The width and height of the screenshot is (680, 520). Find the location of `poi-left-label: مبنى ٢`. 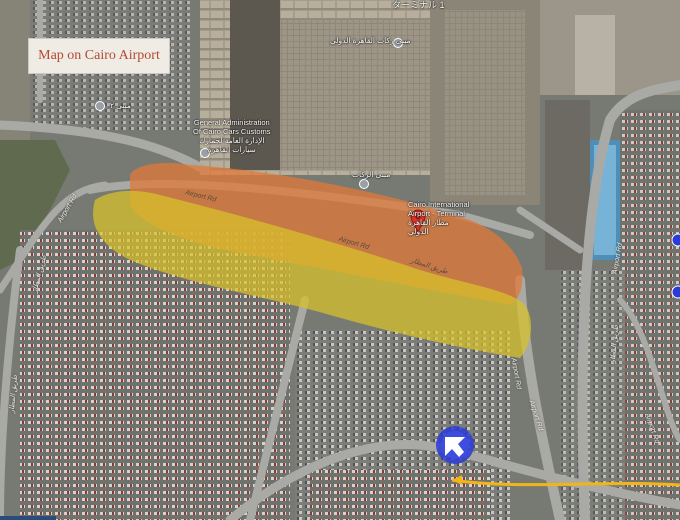

poi-left-label: مبنى ٢ is located at coordinates (120, 105).